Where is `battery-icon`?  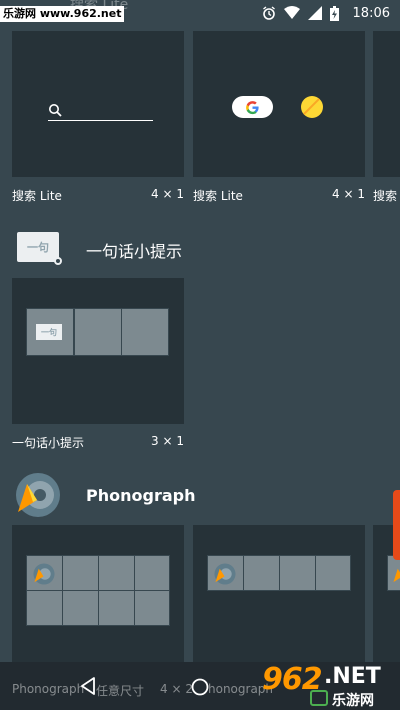 battery-icon is located at coordinates (334, 13).